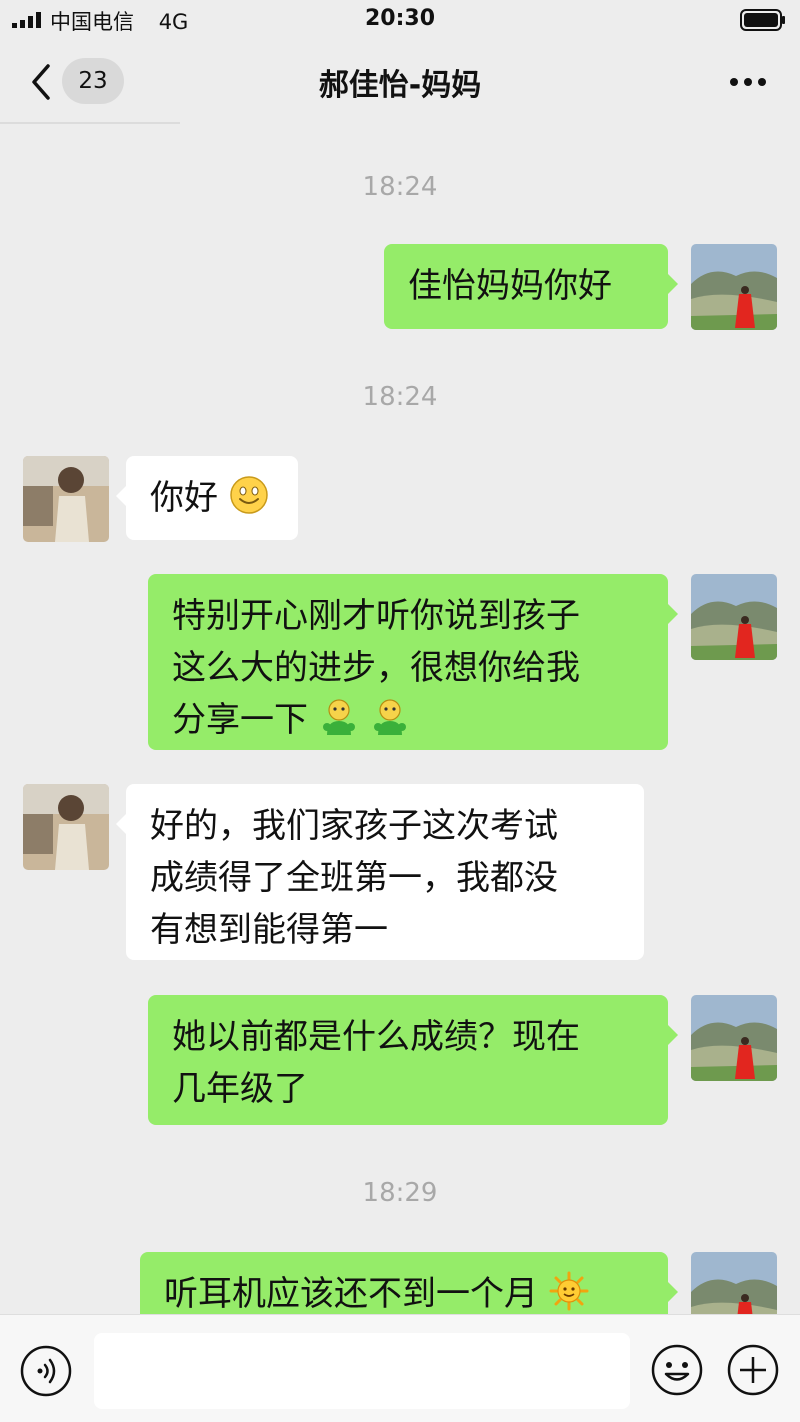  What do you see at coordinates (677, 1370) in the screenshot?
I see `emoji-icon` at bounding box center [677, 1370].